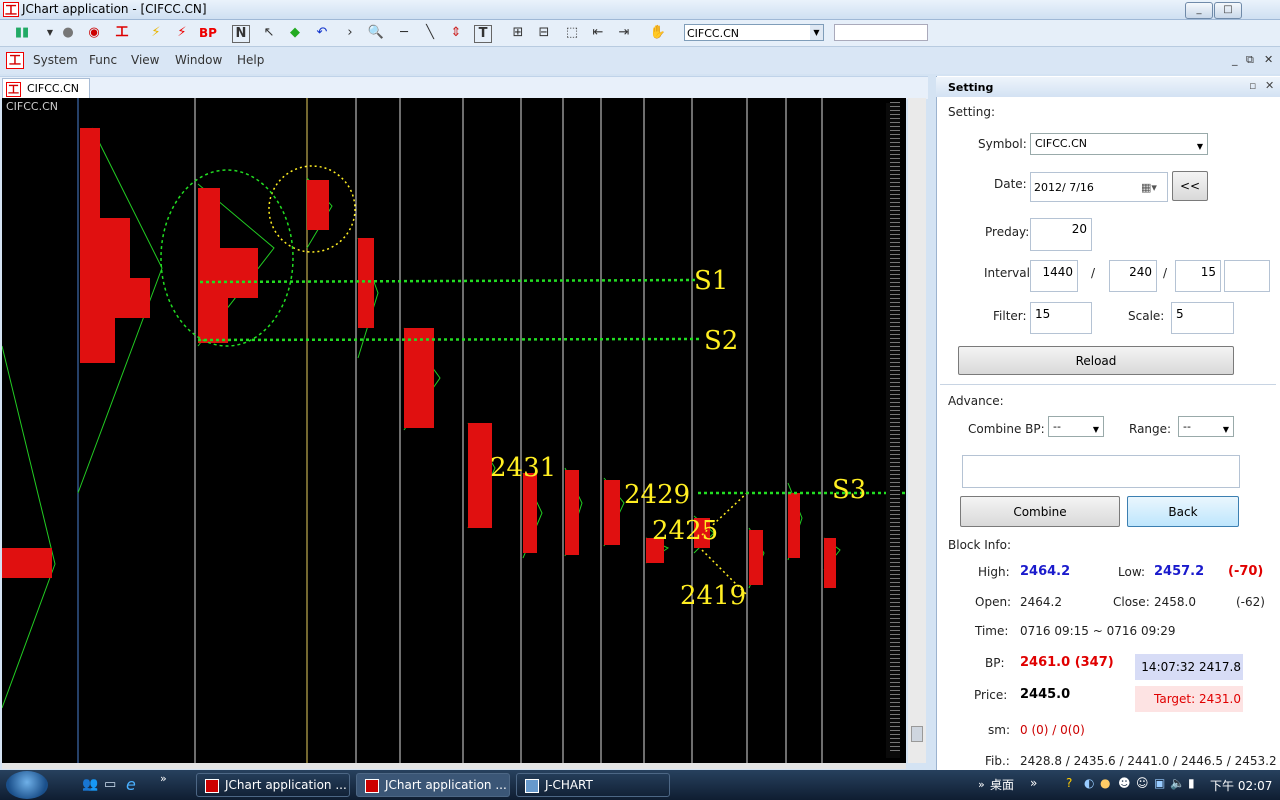 The image size is (1280, 800). Describe the element at coordinates (376, 33) in the screenshot. I see `search-icon: 🔍` at that location.